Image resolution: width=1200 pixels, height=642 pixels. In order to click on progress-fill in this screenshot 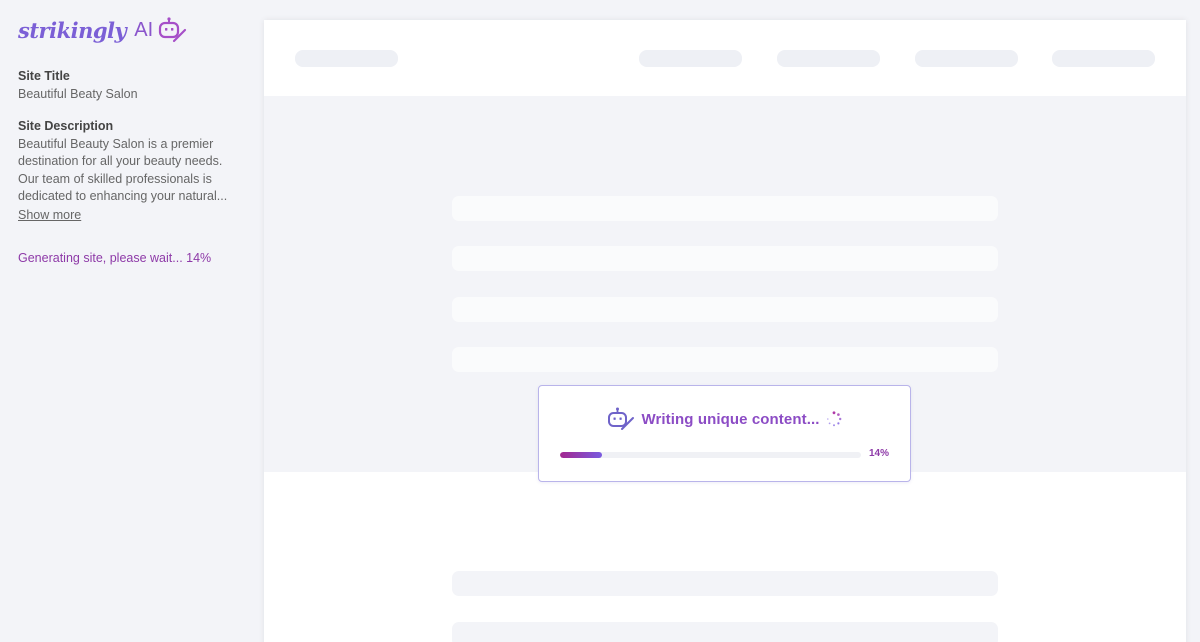, I will do `click(581, 455)`.